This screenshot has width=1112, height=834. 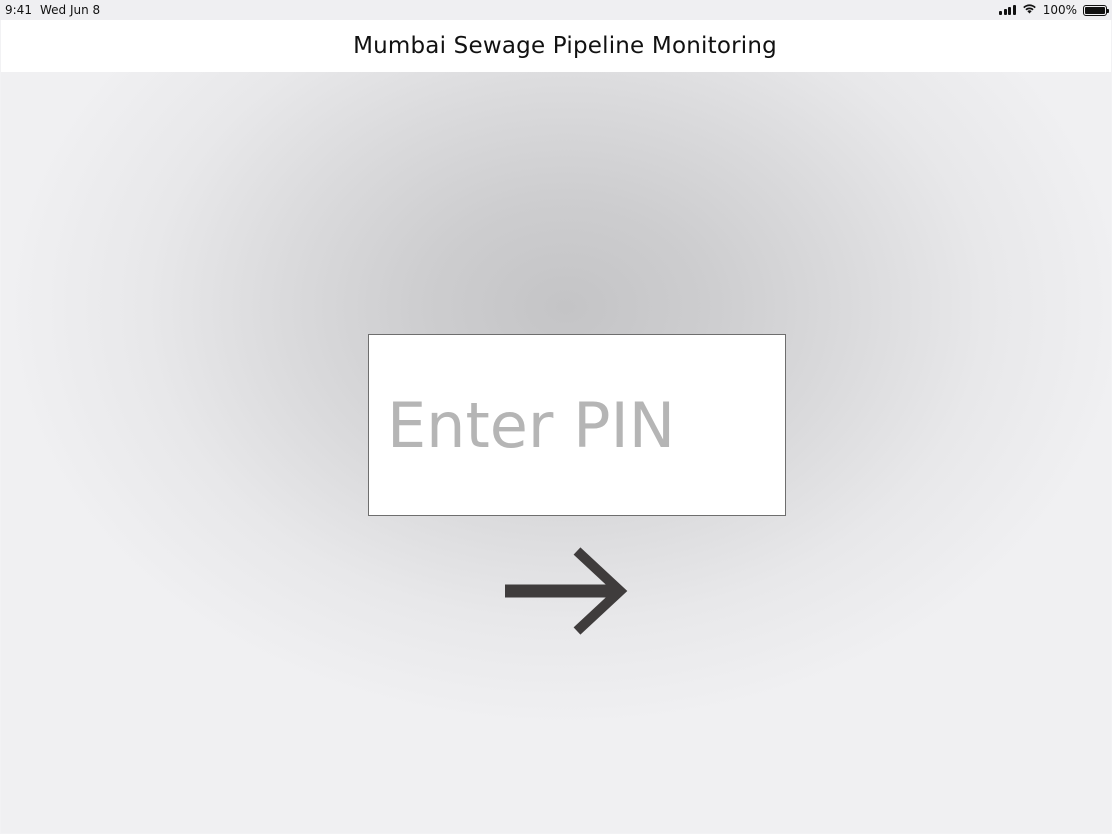 I want to click on battery-percent: 100%, so click(x=1059, y=10).